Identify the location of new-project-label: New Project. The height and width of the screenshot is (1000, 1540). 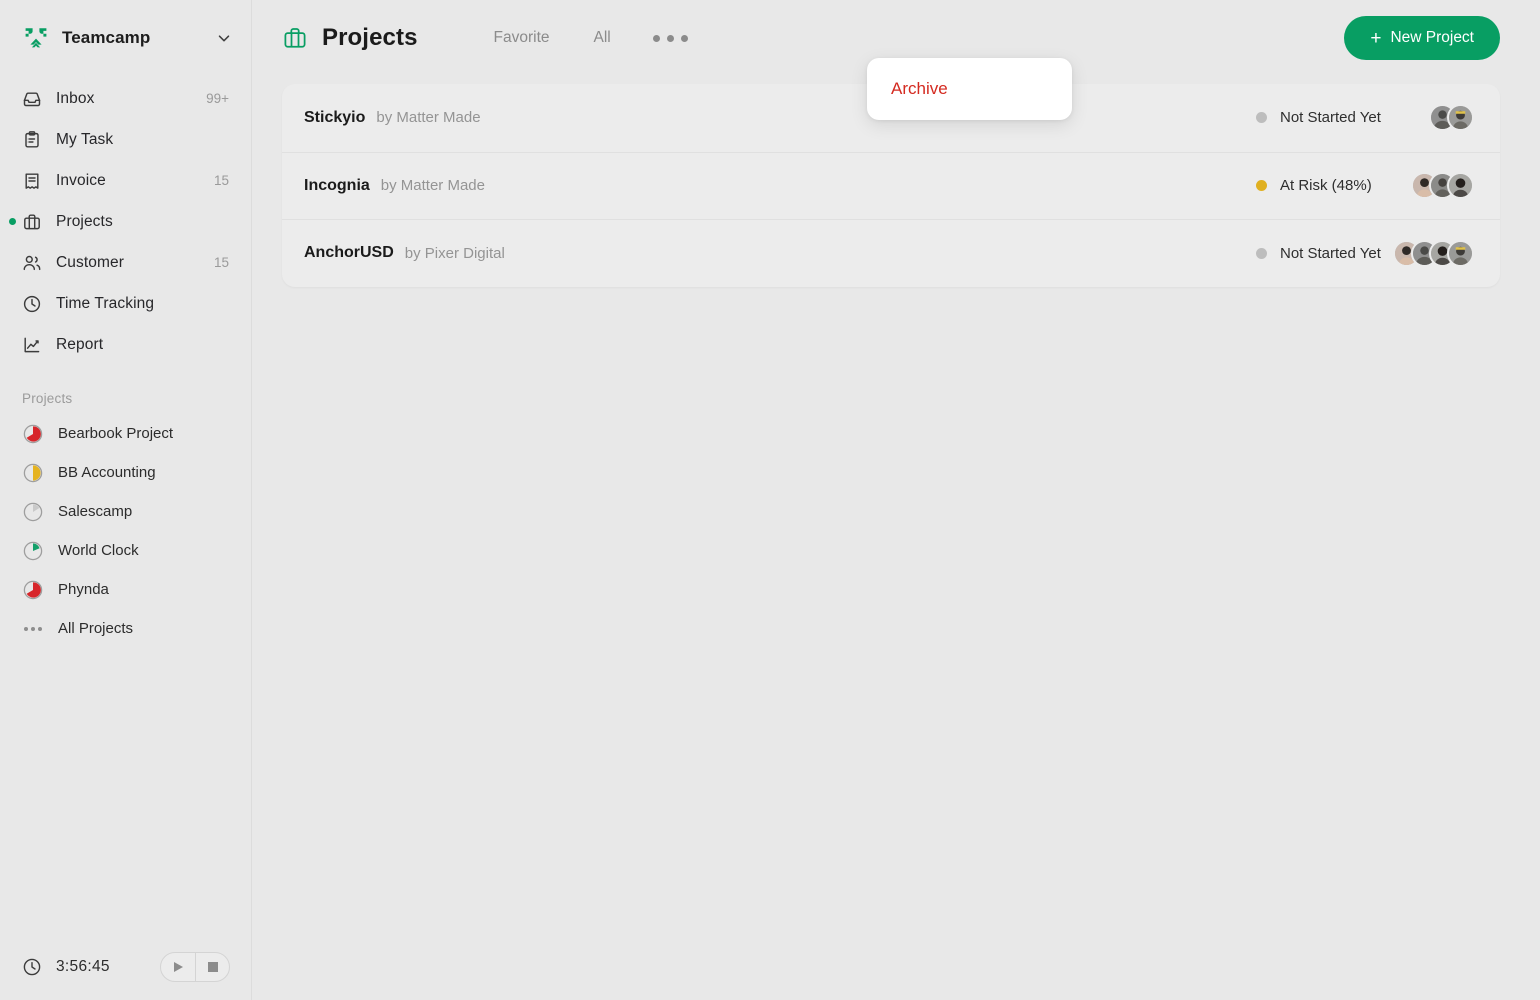
(1432, 37).